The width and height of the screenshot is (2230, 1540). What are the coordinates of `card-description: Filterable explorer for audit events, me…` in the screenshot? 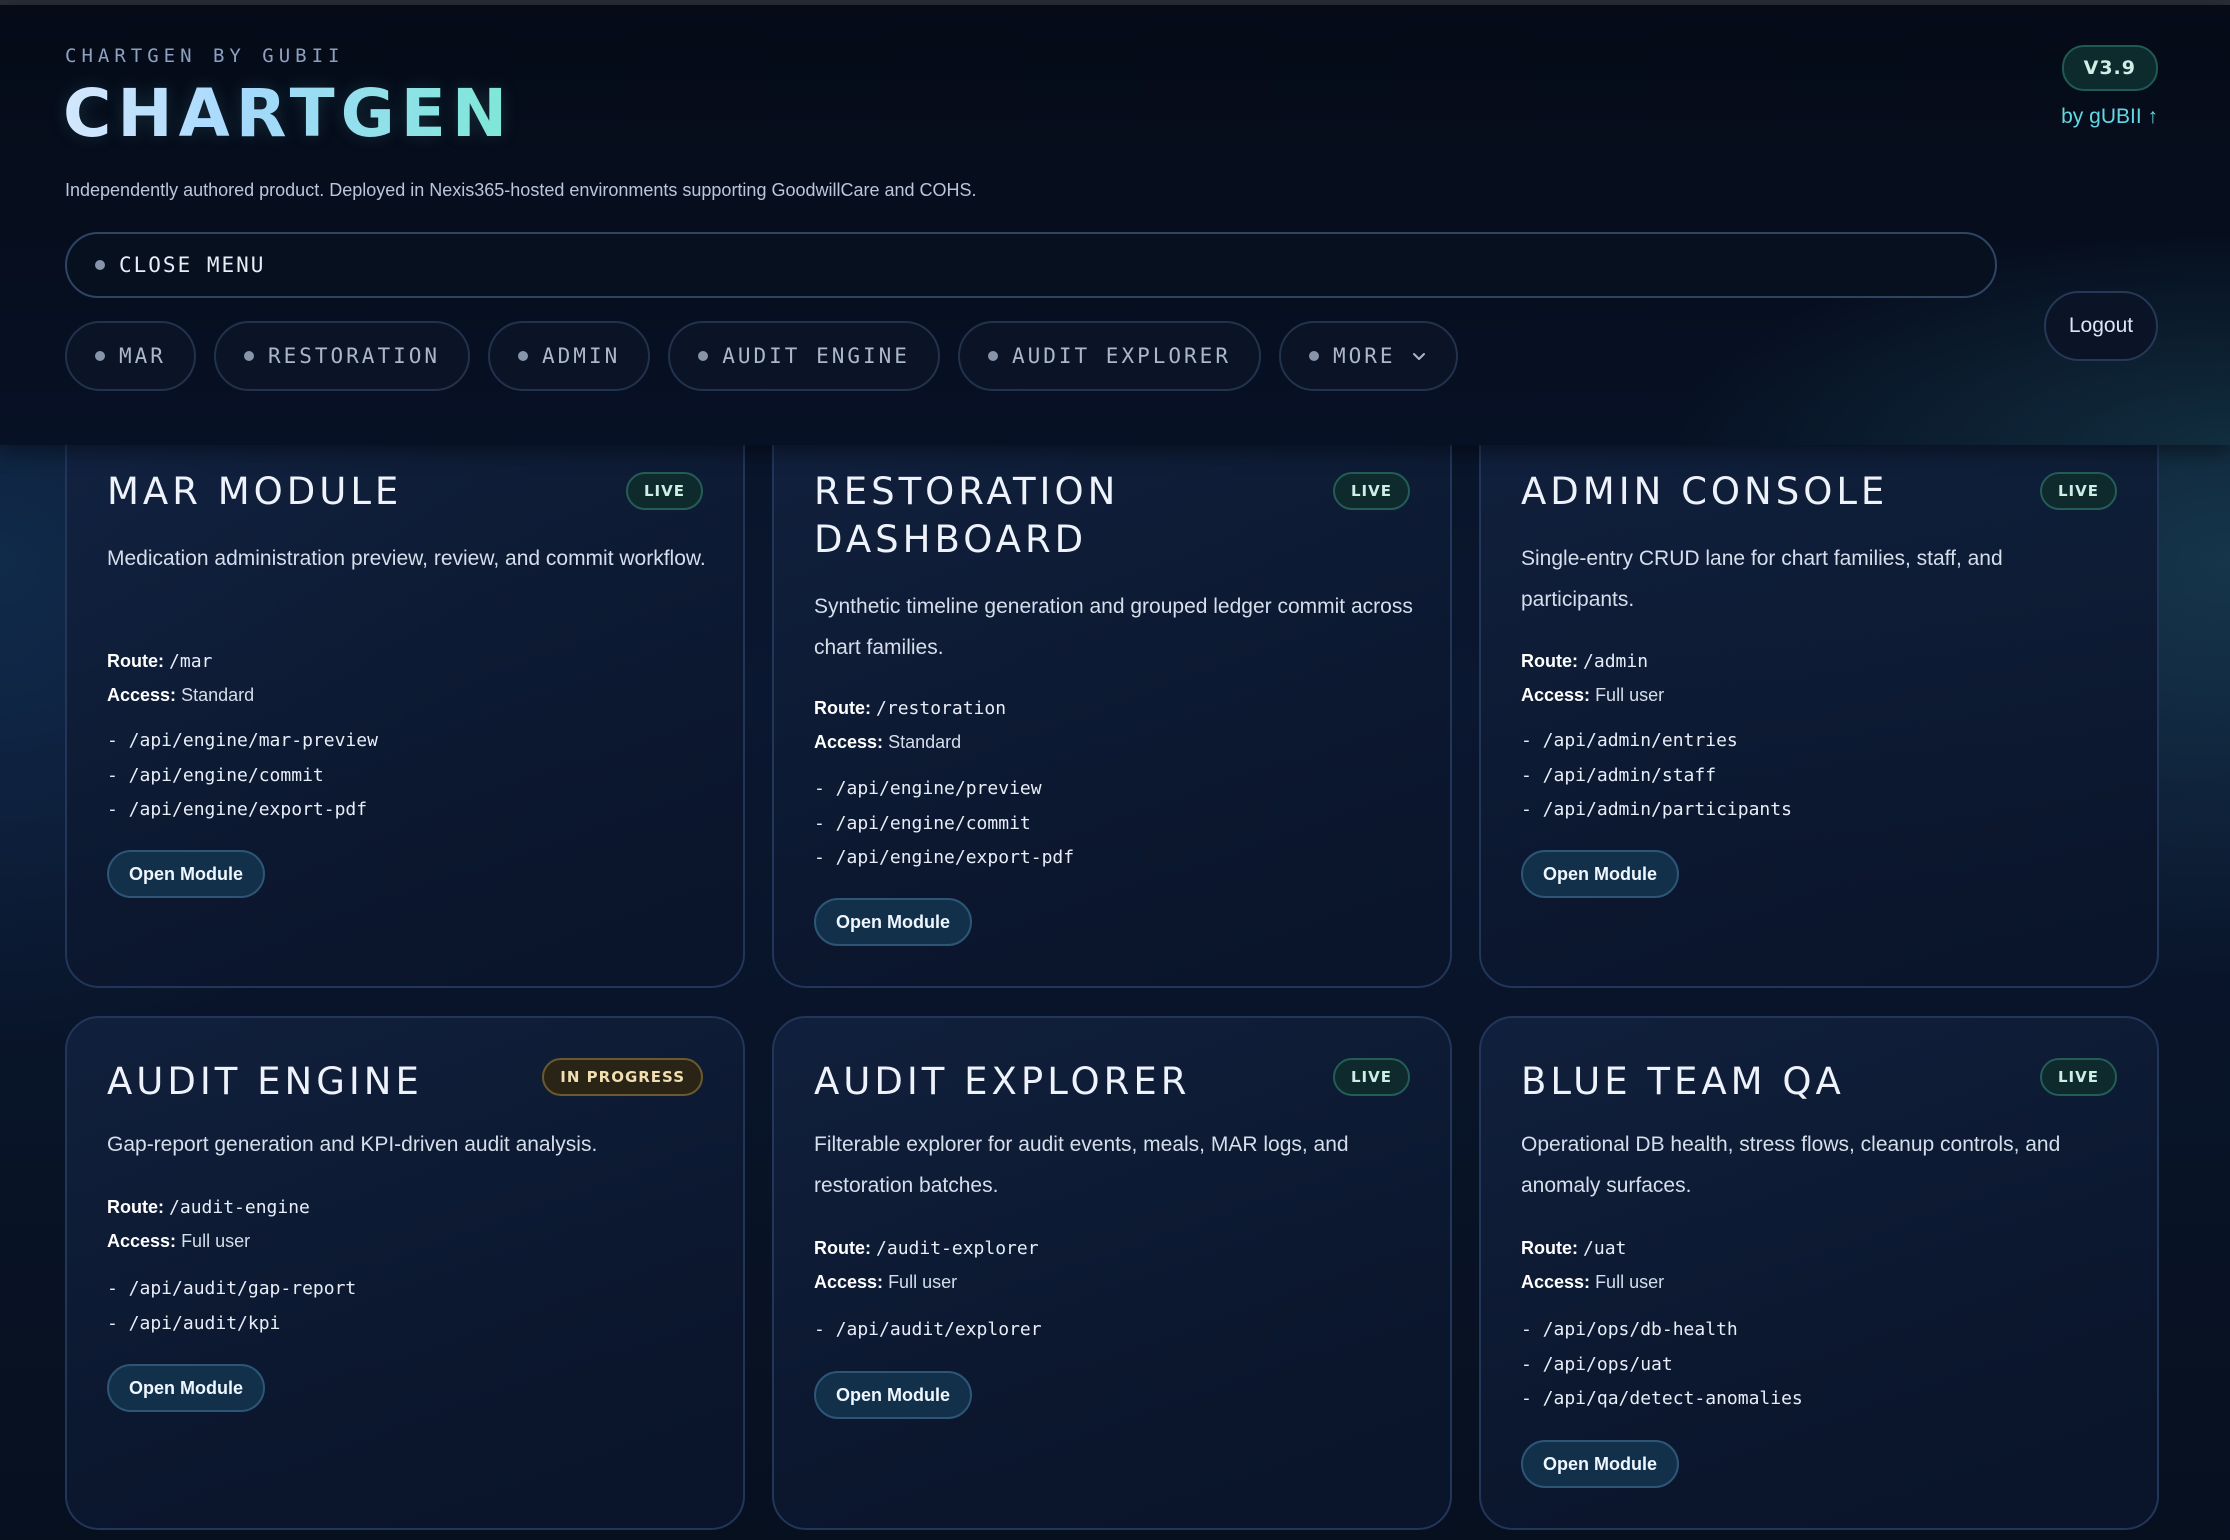 It's located at (1081, 1165).